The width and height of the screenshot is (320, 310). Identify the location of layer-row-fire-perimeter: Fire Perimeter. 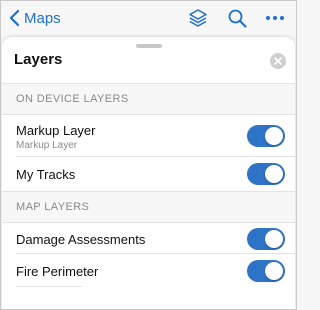
(148, 270).